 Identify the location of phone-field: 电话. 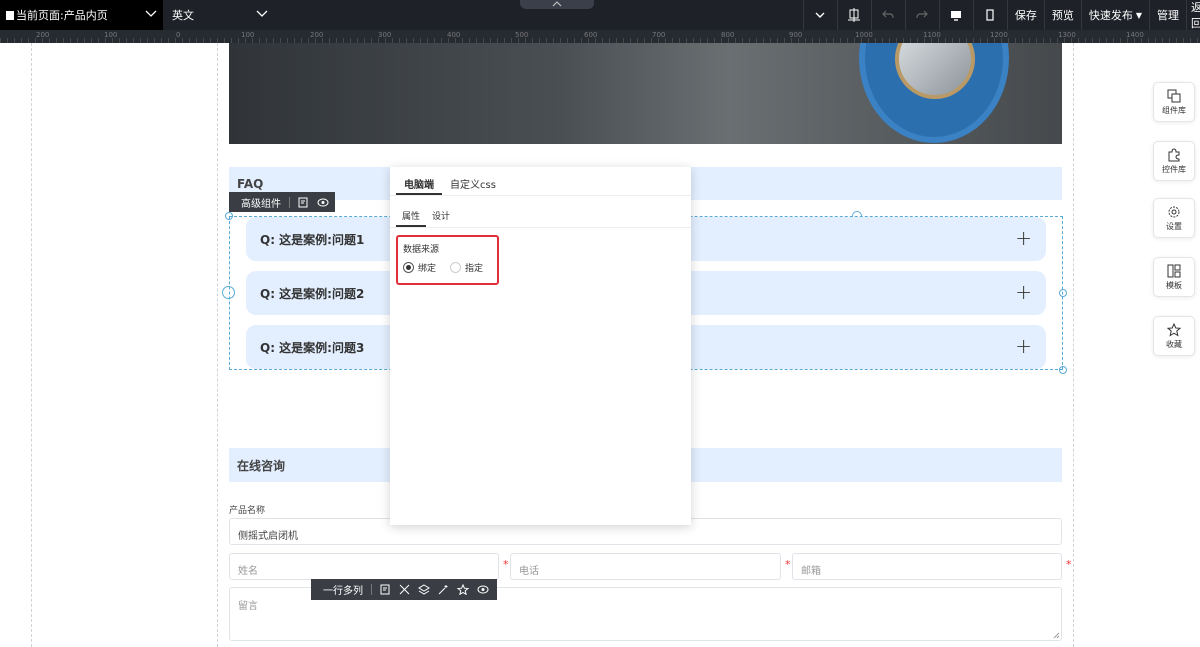
(645, 566).